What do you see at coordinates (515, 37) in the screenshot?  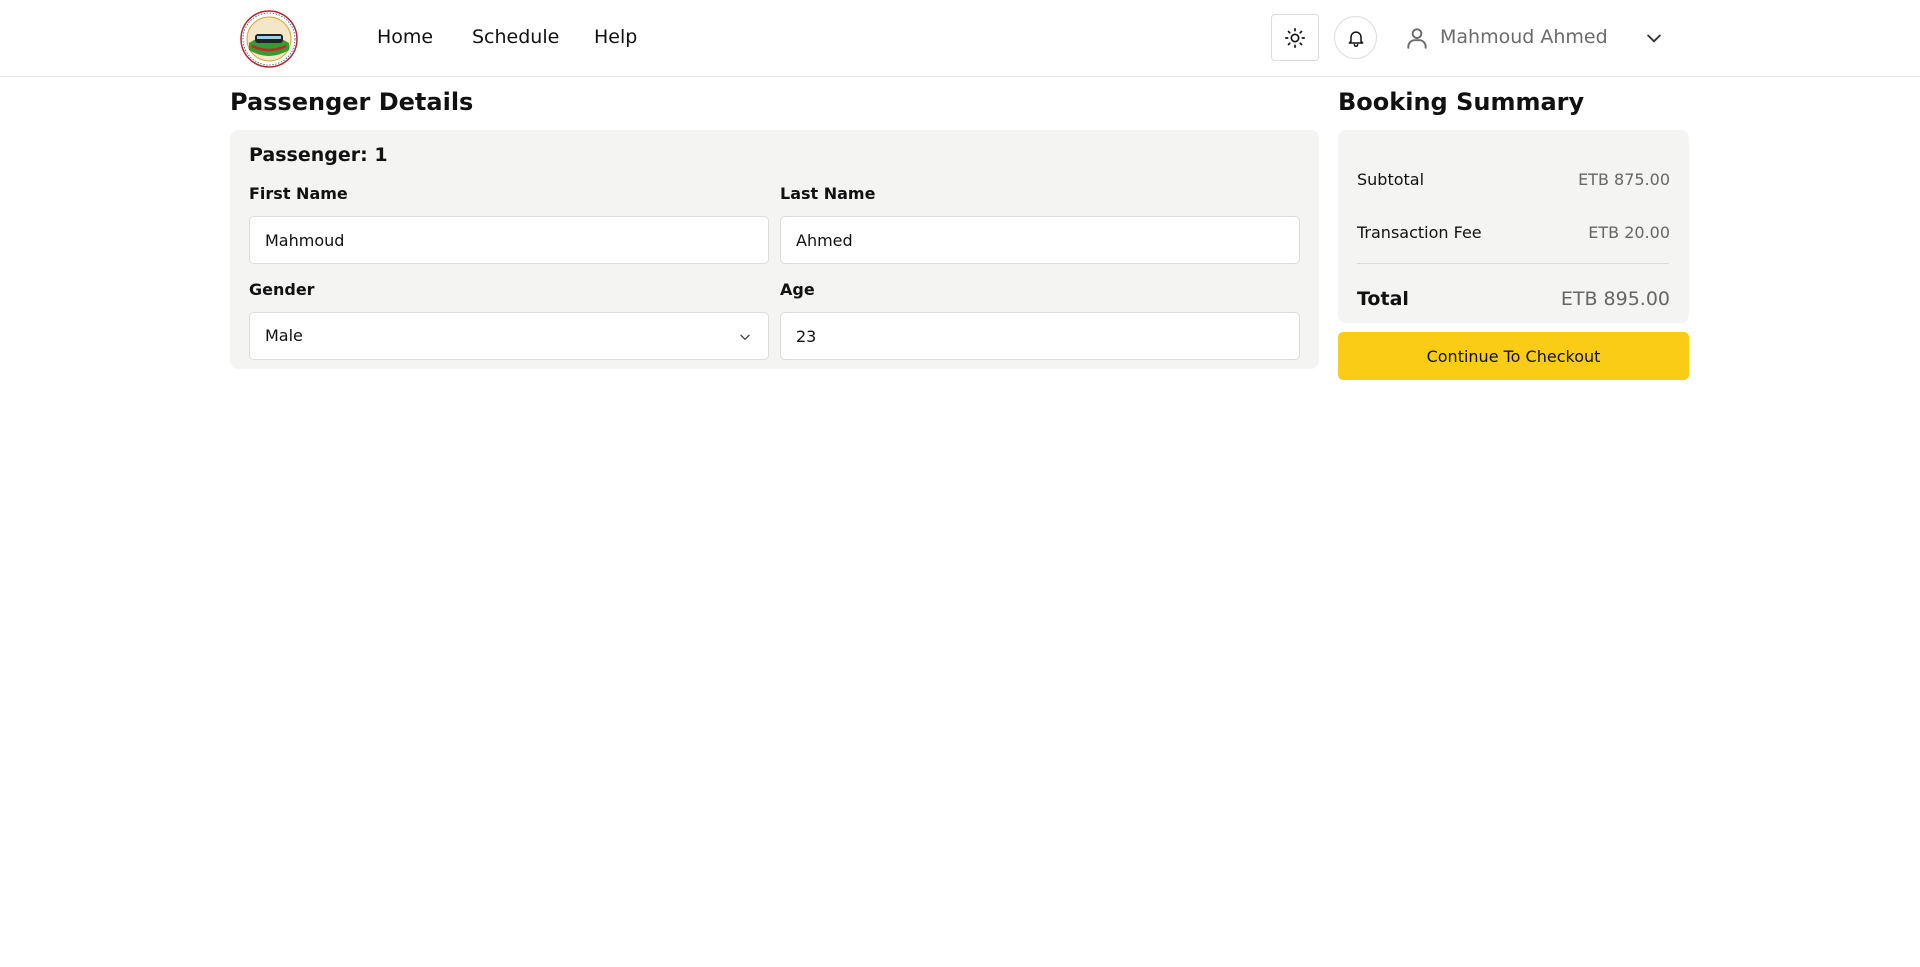 I see `nav-schedule-link: Schedule` at bounding box center [515, 37].